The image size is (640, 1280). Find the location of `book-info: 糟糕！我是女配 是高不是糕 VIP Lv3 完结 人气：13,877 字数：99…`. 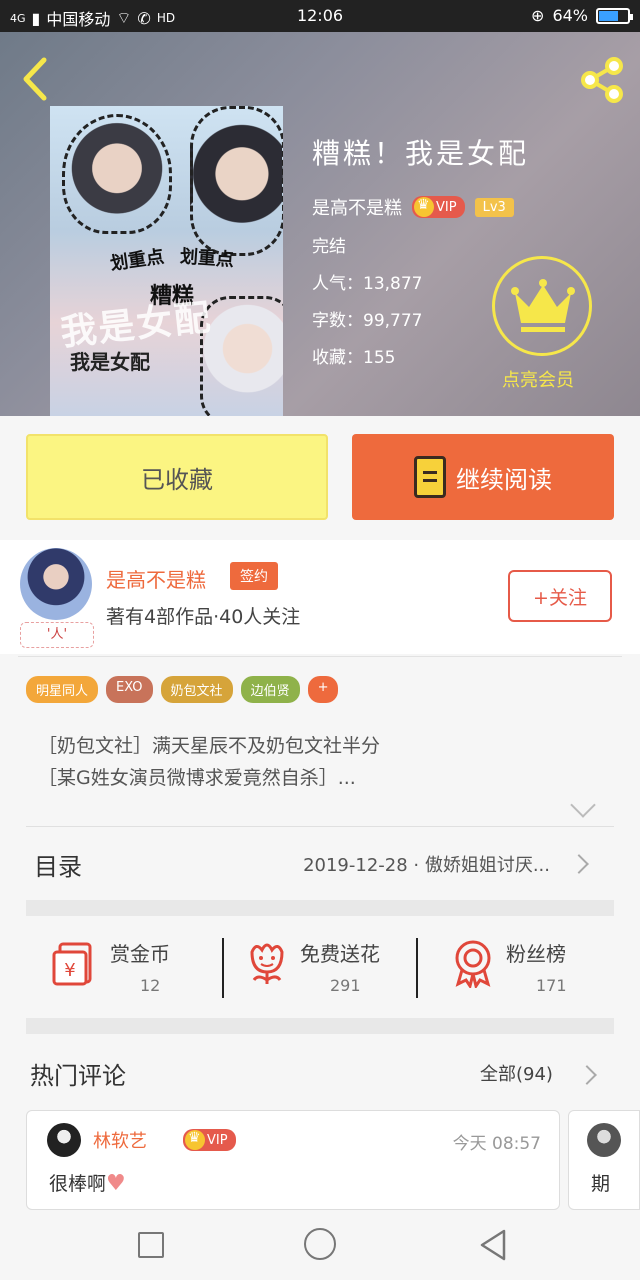

book-info: 糟糕！我是女配 是高不是糕 VIP Lv3 完结 人气：13,877 字数：99… is located at coordinates (420, 250).